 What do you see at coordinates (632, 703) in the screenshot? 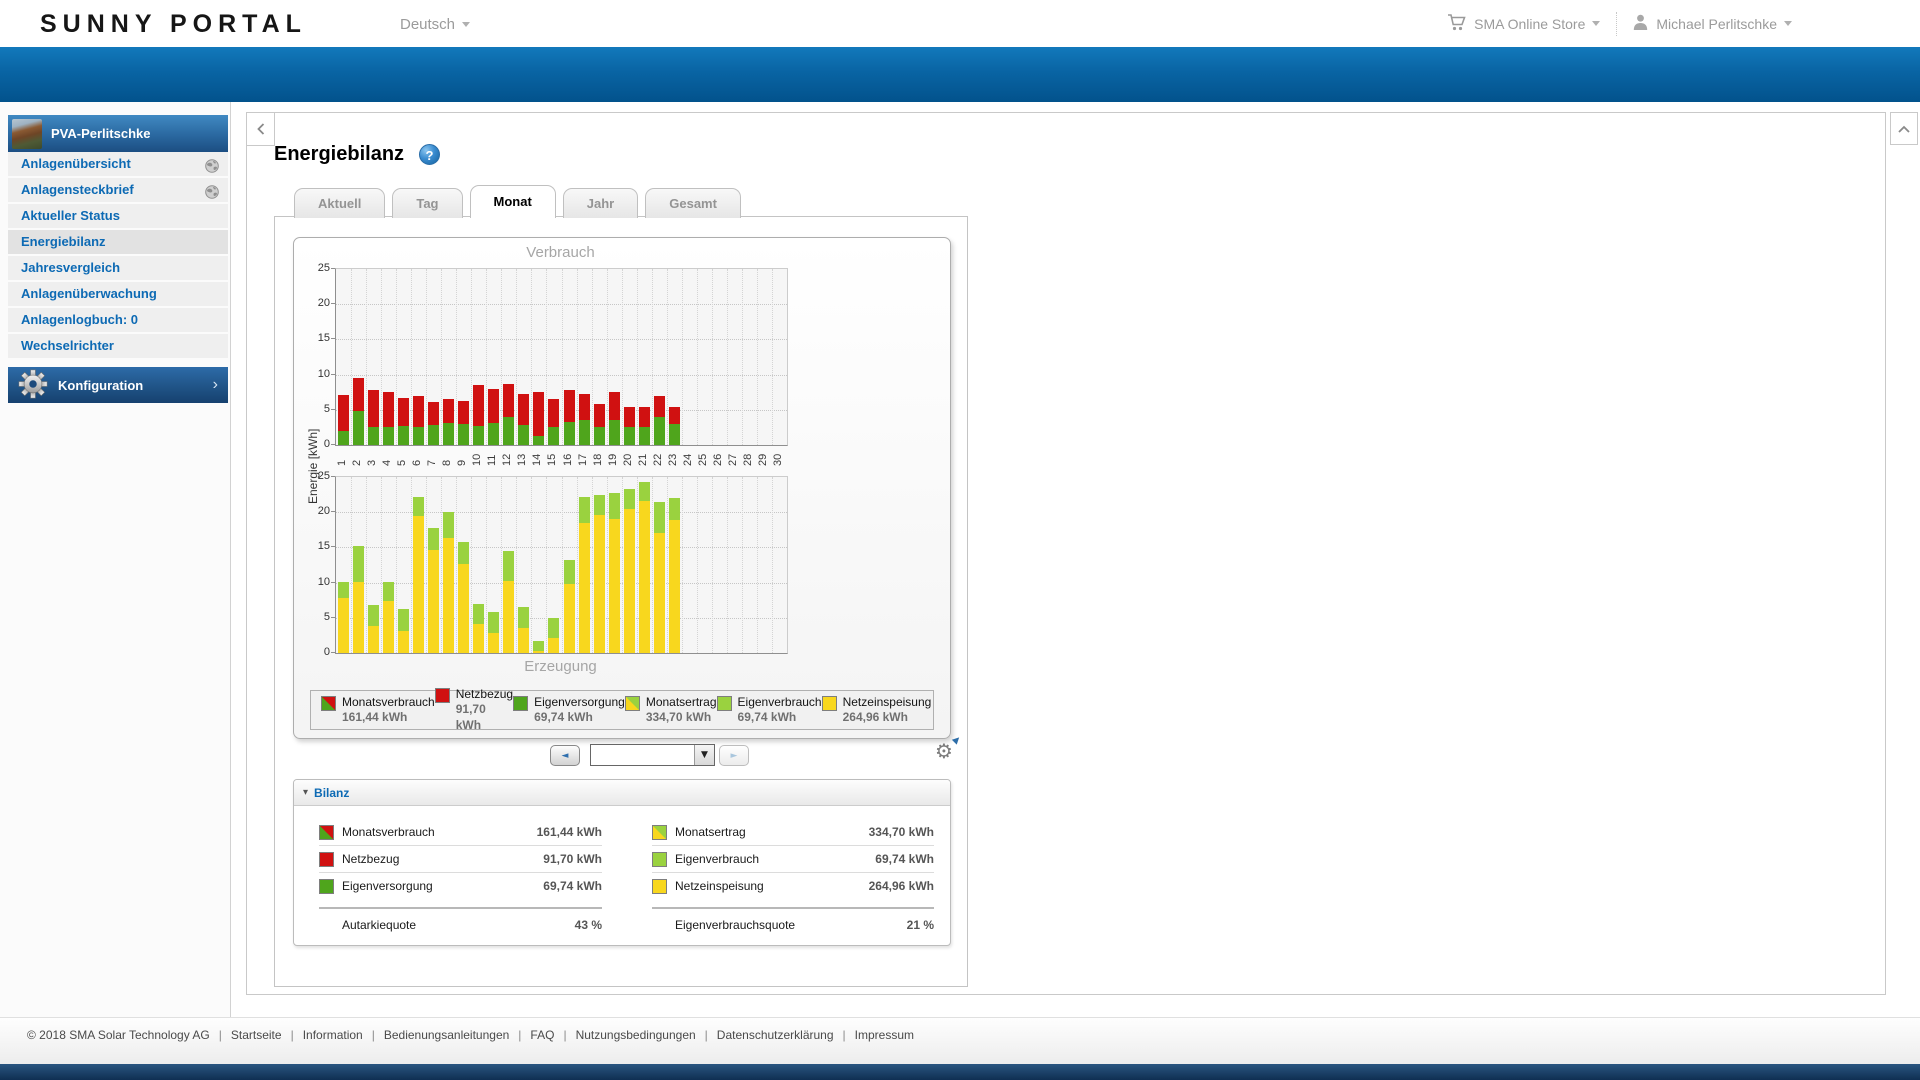
I see `split-green-yellow-swatch-icon` at bounding box center [632, 703].